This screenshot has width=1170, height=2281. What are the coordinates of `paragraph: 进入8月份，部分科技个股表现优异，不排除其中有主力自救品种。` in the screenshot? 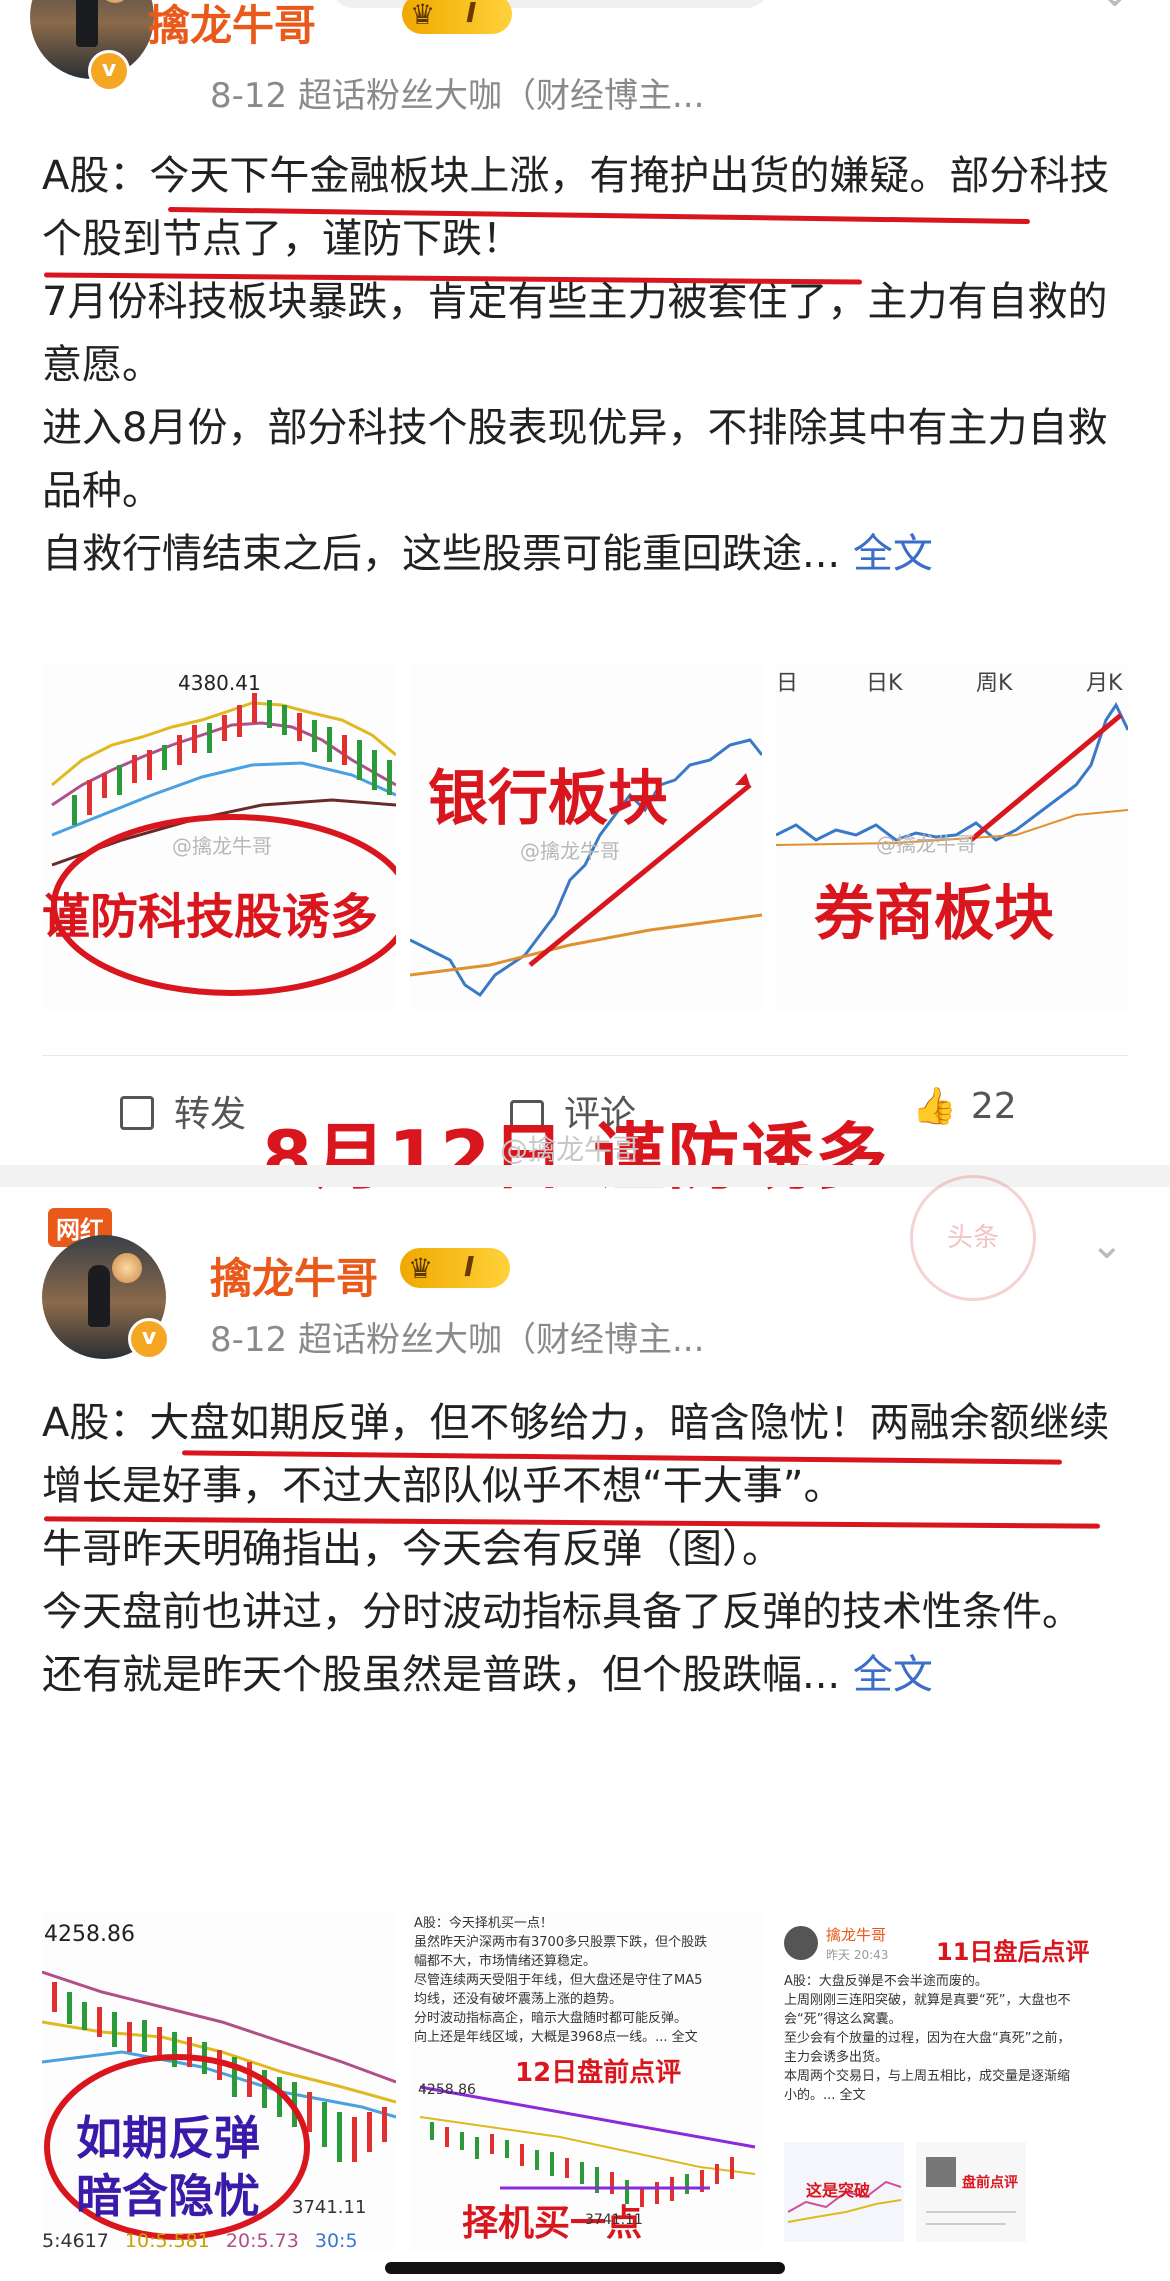 It's located at (575, 459).